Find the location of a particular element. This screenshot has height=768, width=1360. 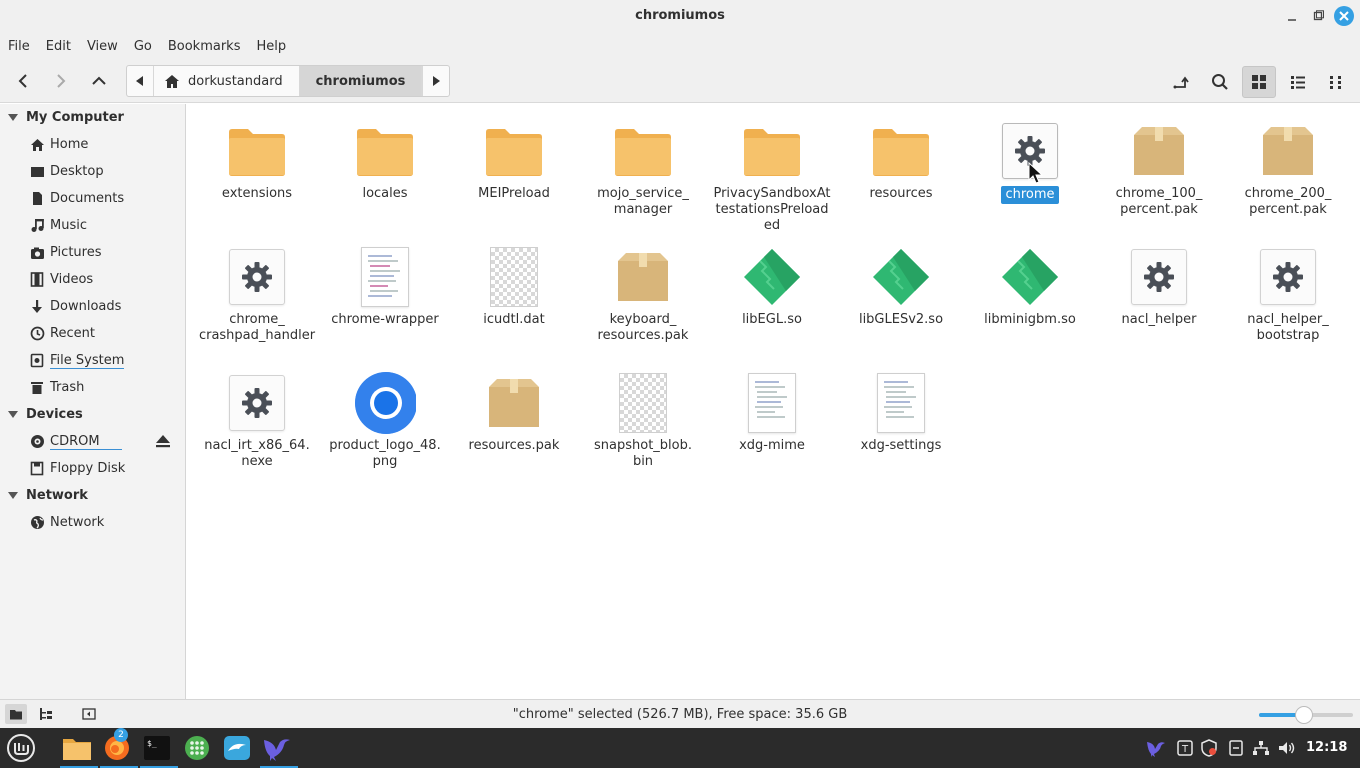

sidebar-item-trash: Trash is located at coordinates (93, 387).